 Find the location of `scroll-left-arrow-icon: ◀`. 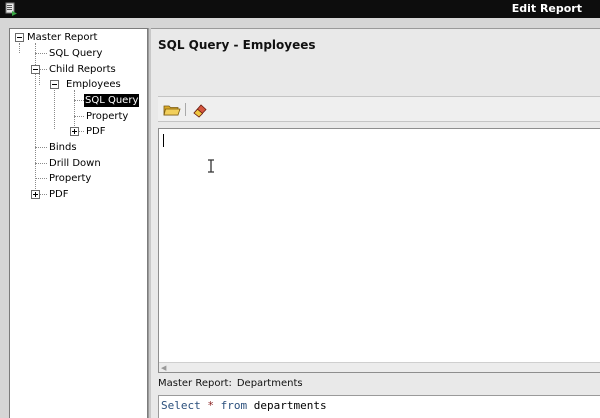

scroll-left-arrow-icon: ◀ is located at coordinates (163, 368).